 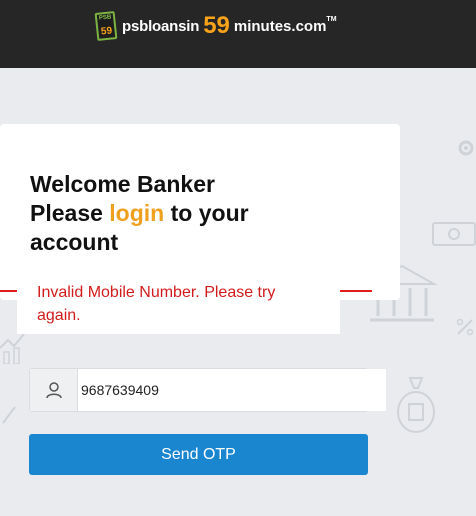 What do you see at coordinates (280, 26) in the screenshot?
I see `logo-text-part2: minutes.com` at bounding box center [280, 26].